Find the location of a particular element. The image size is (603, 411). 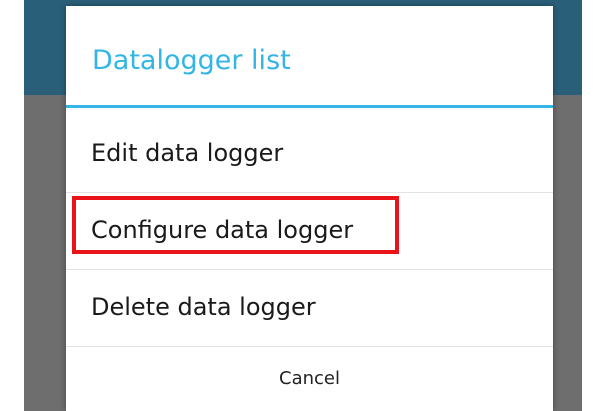

cancel-button: Cancel is located at coordinates (309, 379).